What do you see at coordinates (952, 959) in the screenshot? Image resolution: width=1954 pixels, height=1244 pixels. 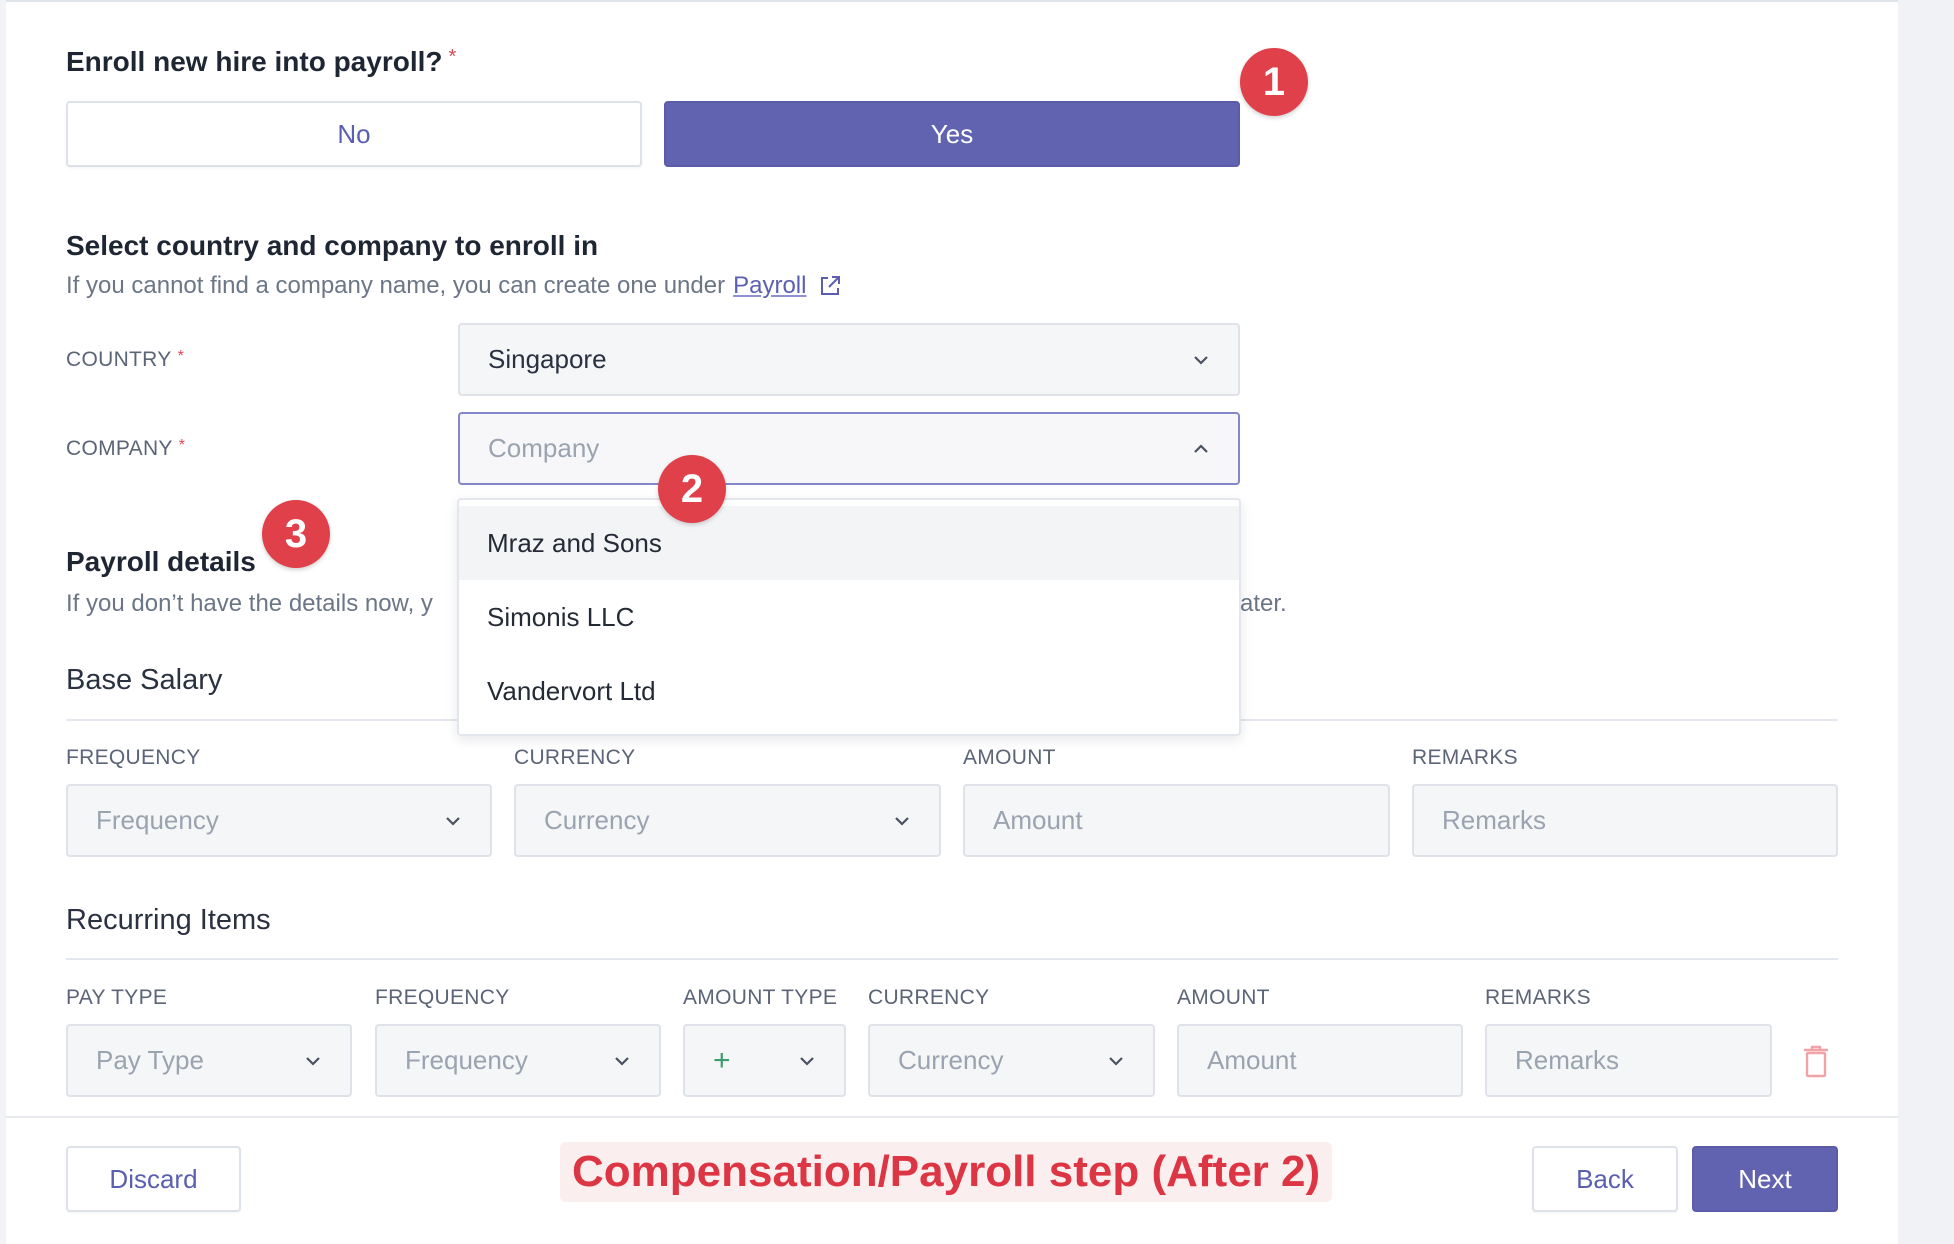 I see `recurring-items-divider` at bounding box center [952, 959].